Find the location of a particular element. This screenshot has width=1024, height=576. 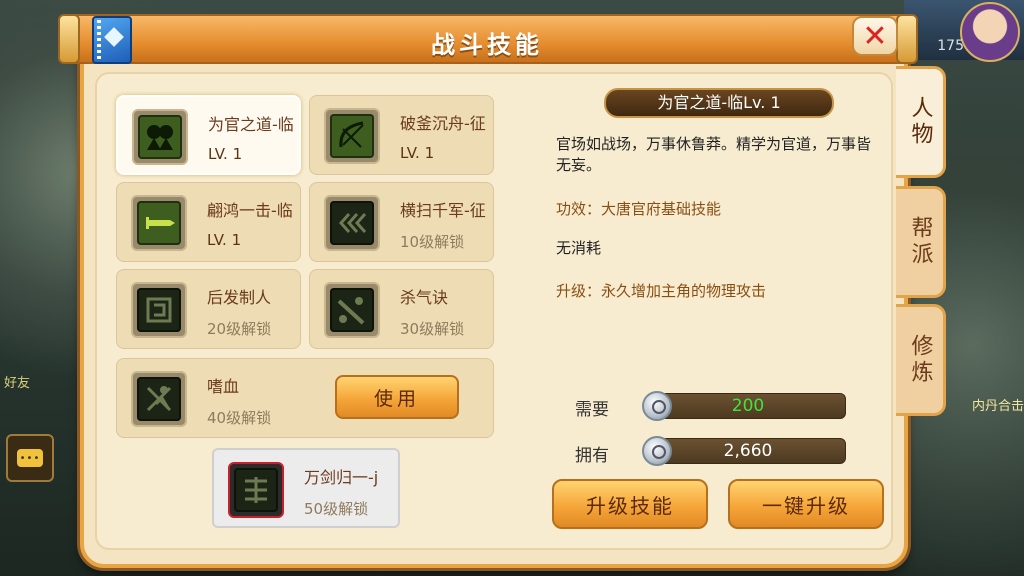

tab-faction: 帮派 is located at coordinates (921, 242).